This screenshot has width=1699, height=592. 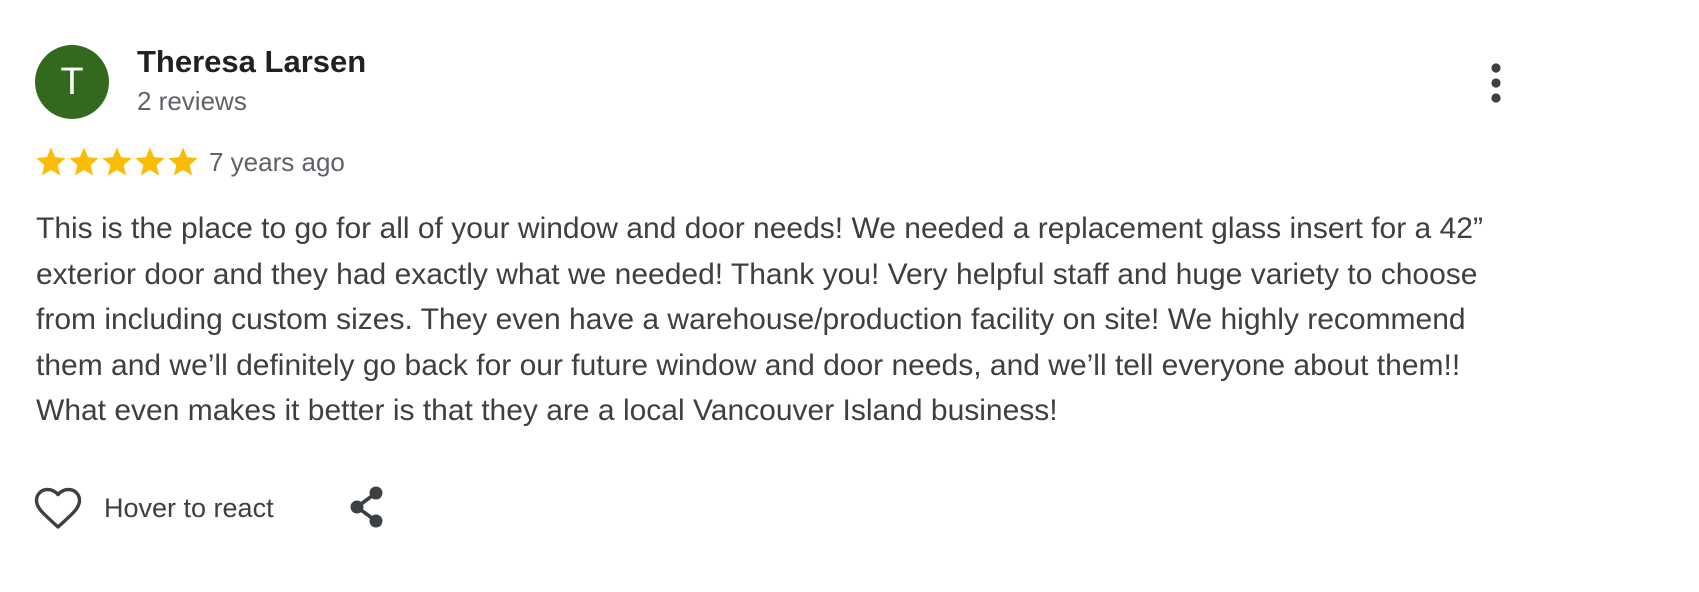 I want to click on more-options-button, so click(x=1496, y=84).